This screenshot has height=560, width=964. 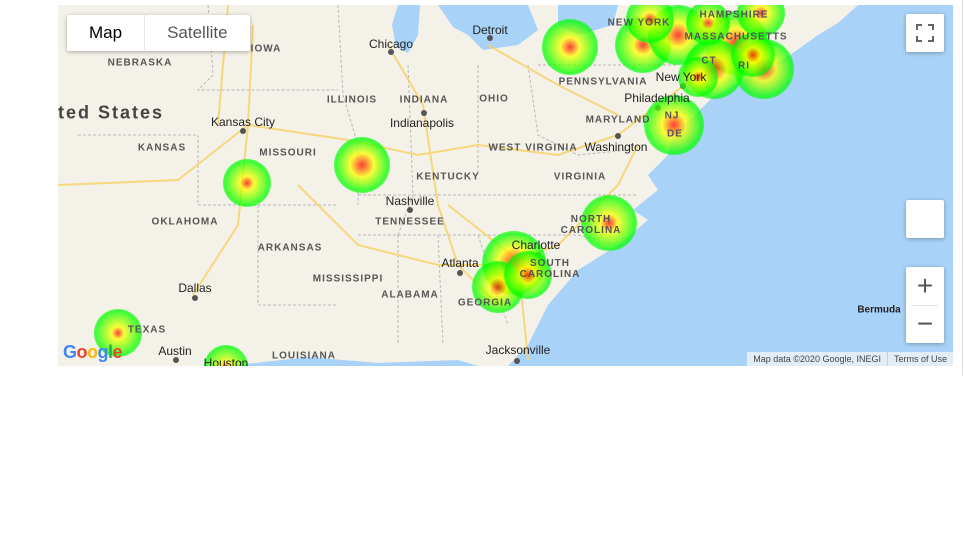 What do you see at coordinates (266, 49) in the screenshot?
I see `state-label: IOWA` at bounding box center [266, 49].